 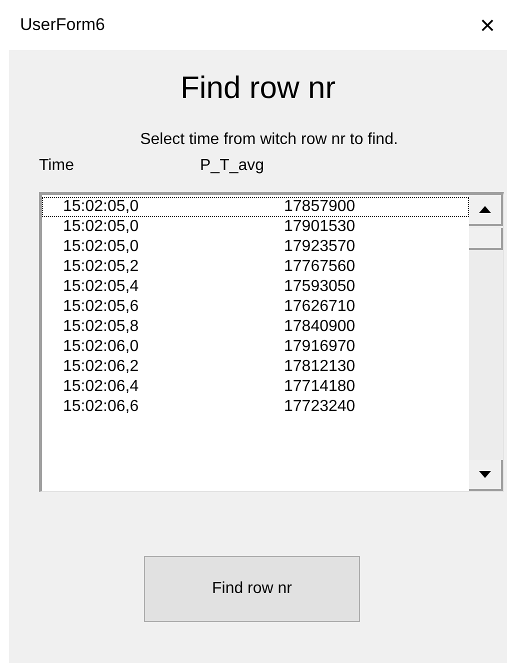 What do you see at coordinates (320, 207) in the screenshot?
I see `value-cell-text: 17857900` at bounding box center [320, 207].